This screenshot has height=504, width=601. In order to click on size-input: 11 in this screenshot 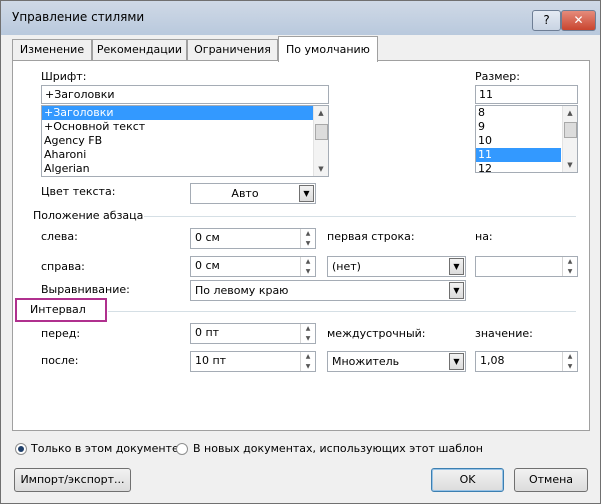, I will do `click(526, 94)`.